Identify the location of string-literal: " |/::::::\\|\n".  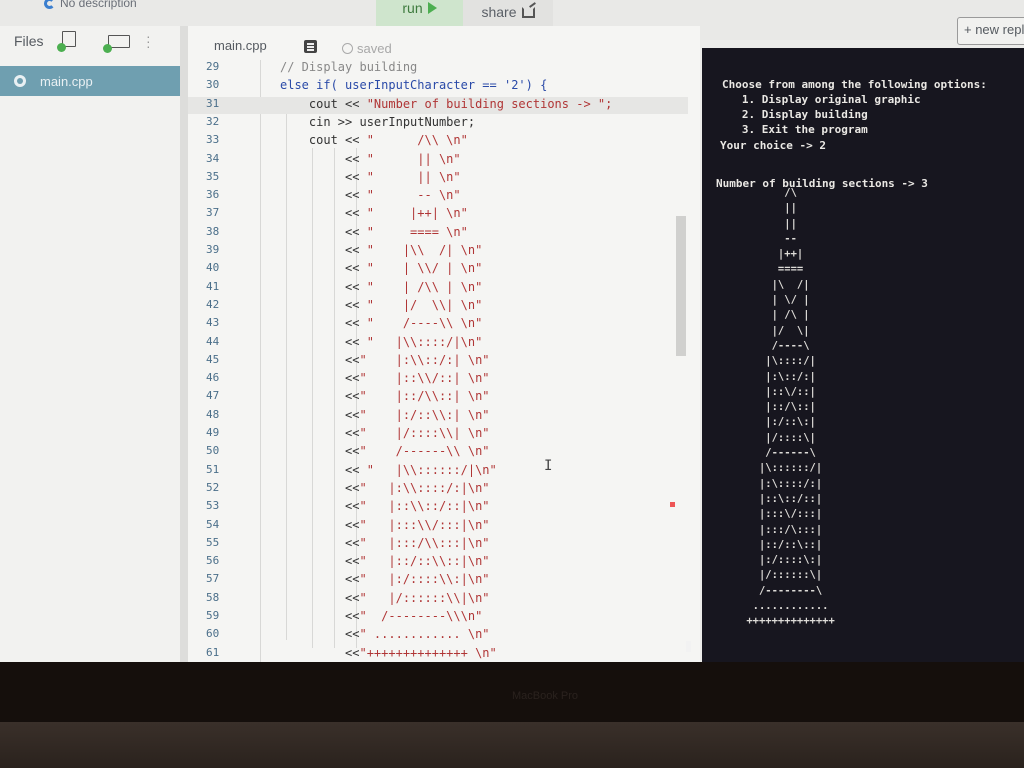
(424, 597).